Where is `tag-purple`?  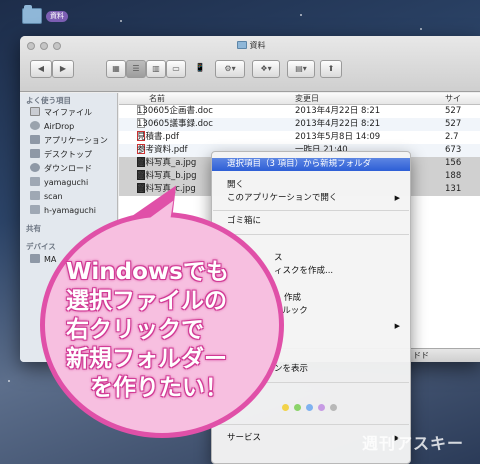 tag-purple is located at coordinates (321, 407).